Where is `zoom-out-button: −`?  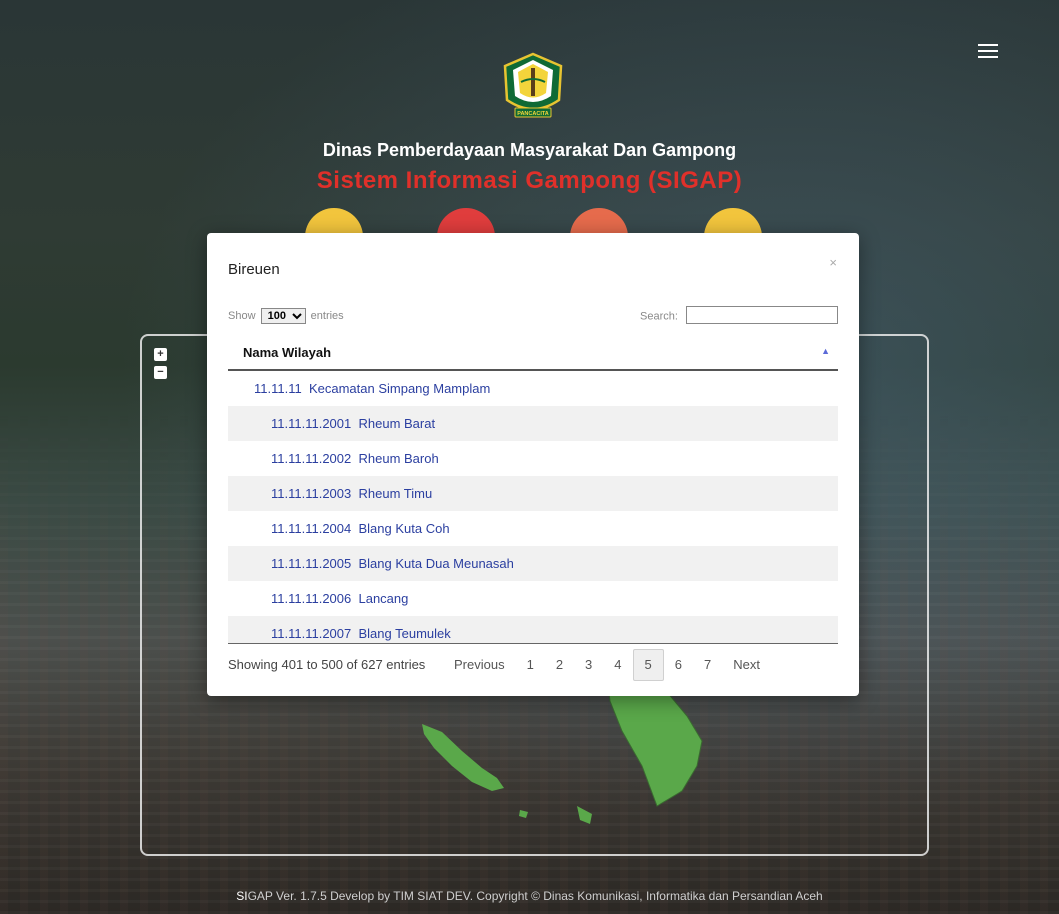
zoom-out-button: − is located at coordinates (160, 372).